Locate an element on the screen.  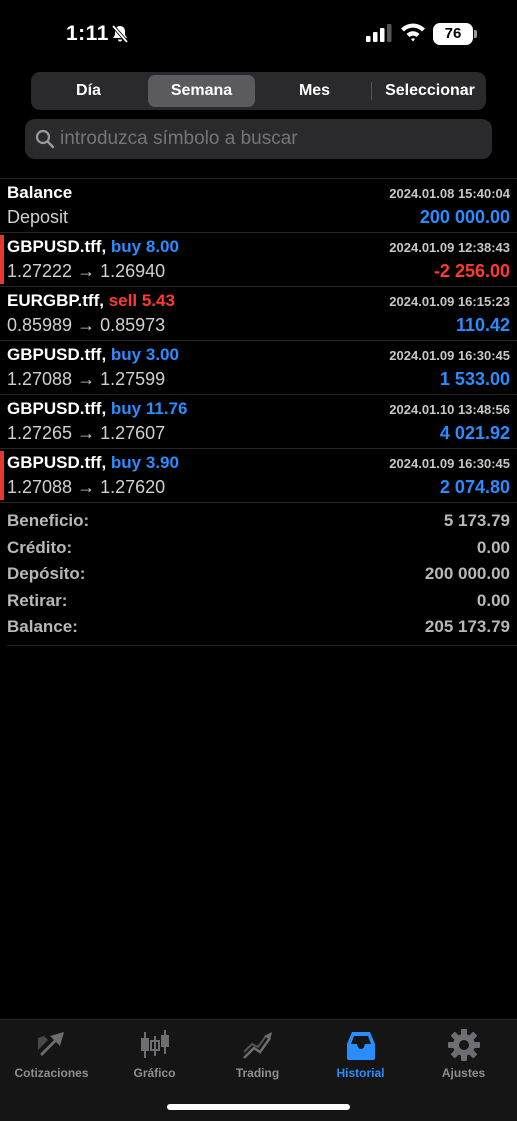
row-prices: 1.27222 → 1.26940 is located at coordinates (86, 271).